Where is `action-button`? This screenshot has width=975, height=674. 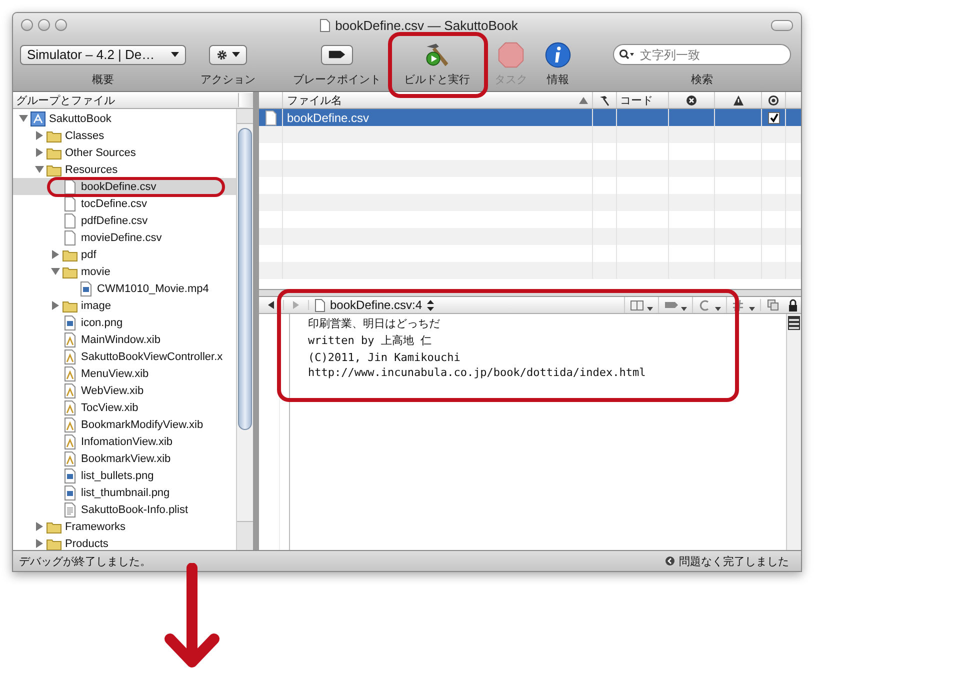 action-button is located at coordinates (228, 54).